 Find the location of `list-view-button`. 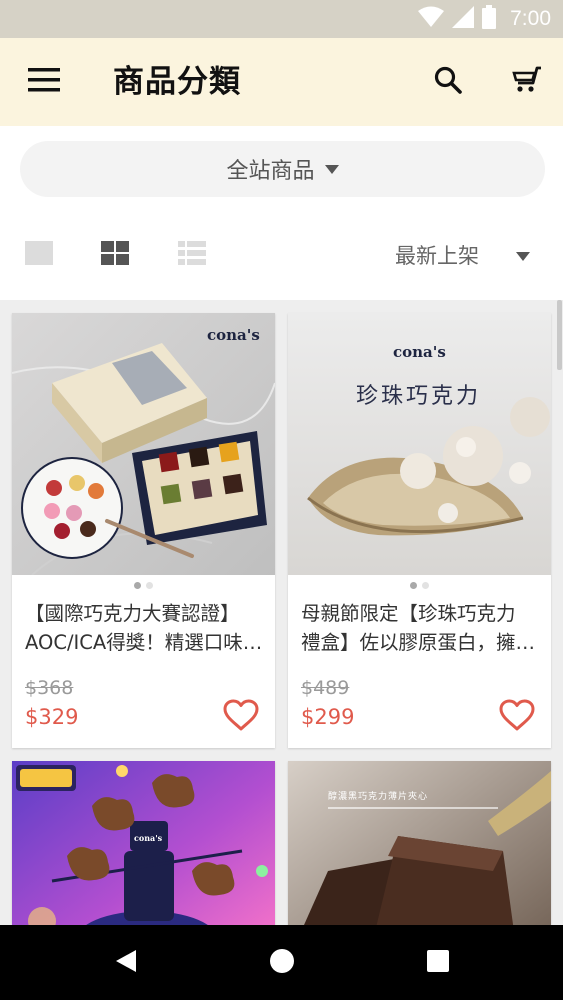

list-view-button is located at coordinates (192, 255).